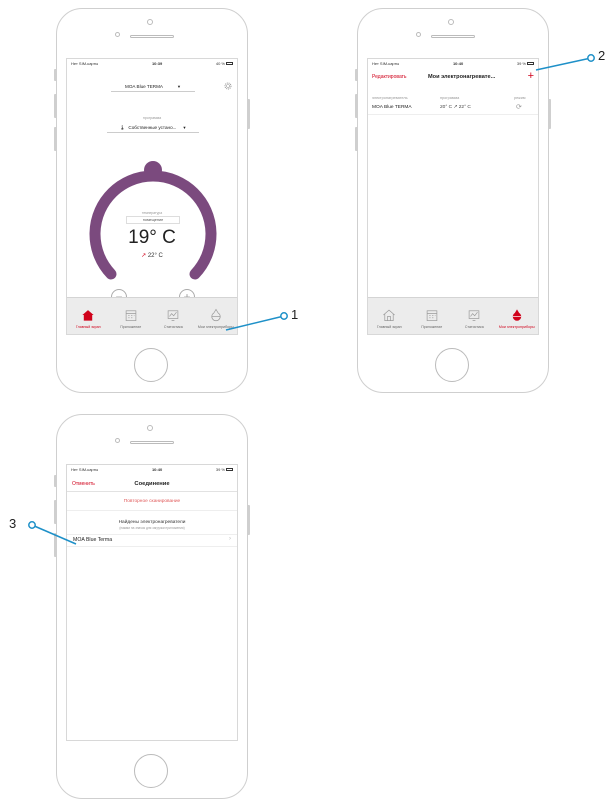 Image resolution: width=612 pixels, height=802 pixels. I want to click on dial-knob, so click(153, 170).